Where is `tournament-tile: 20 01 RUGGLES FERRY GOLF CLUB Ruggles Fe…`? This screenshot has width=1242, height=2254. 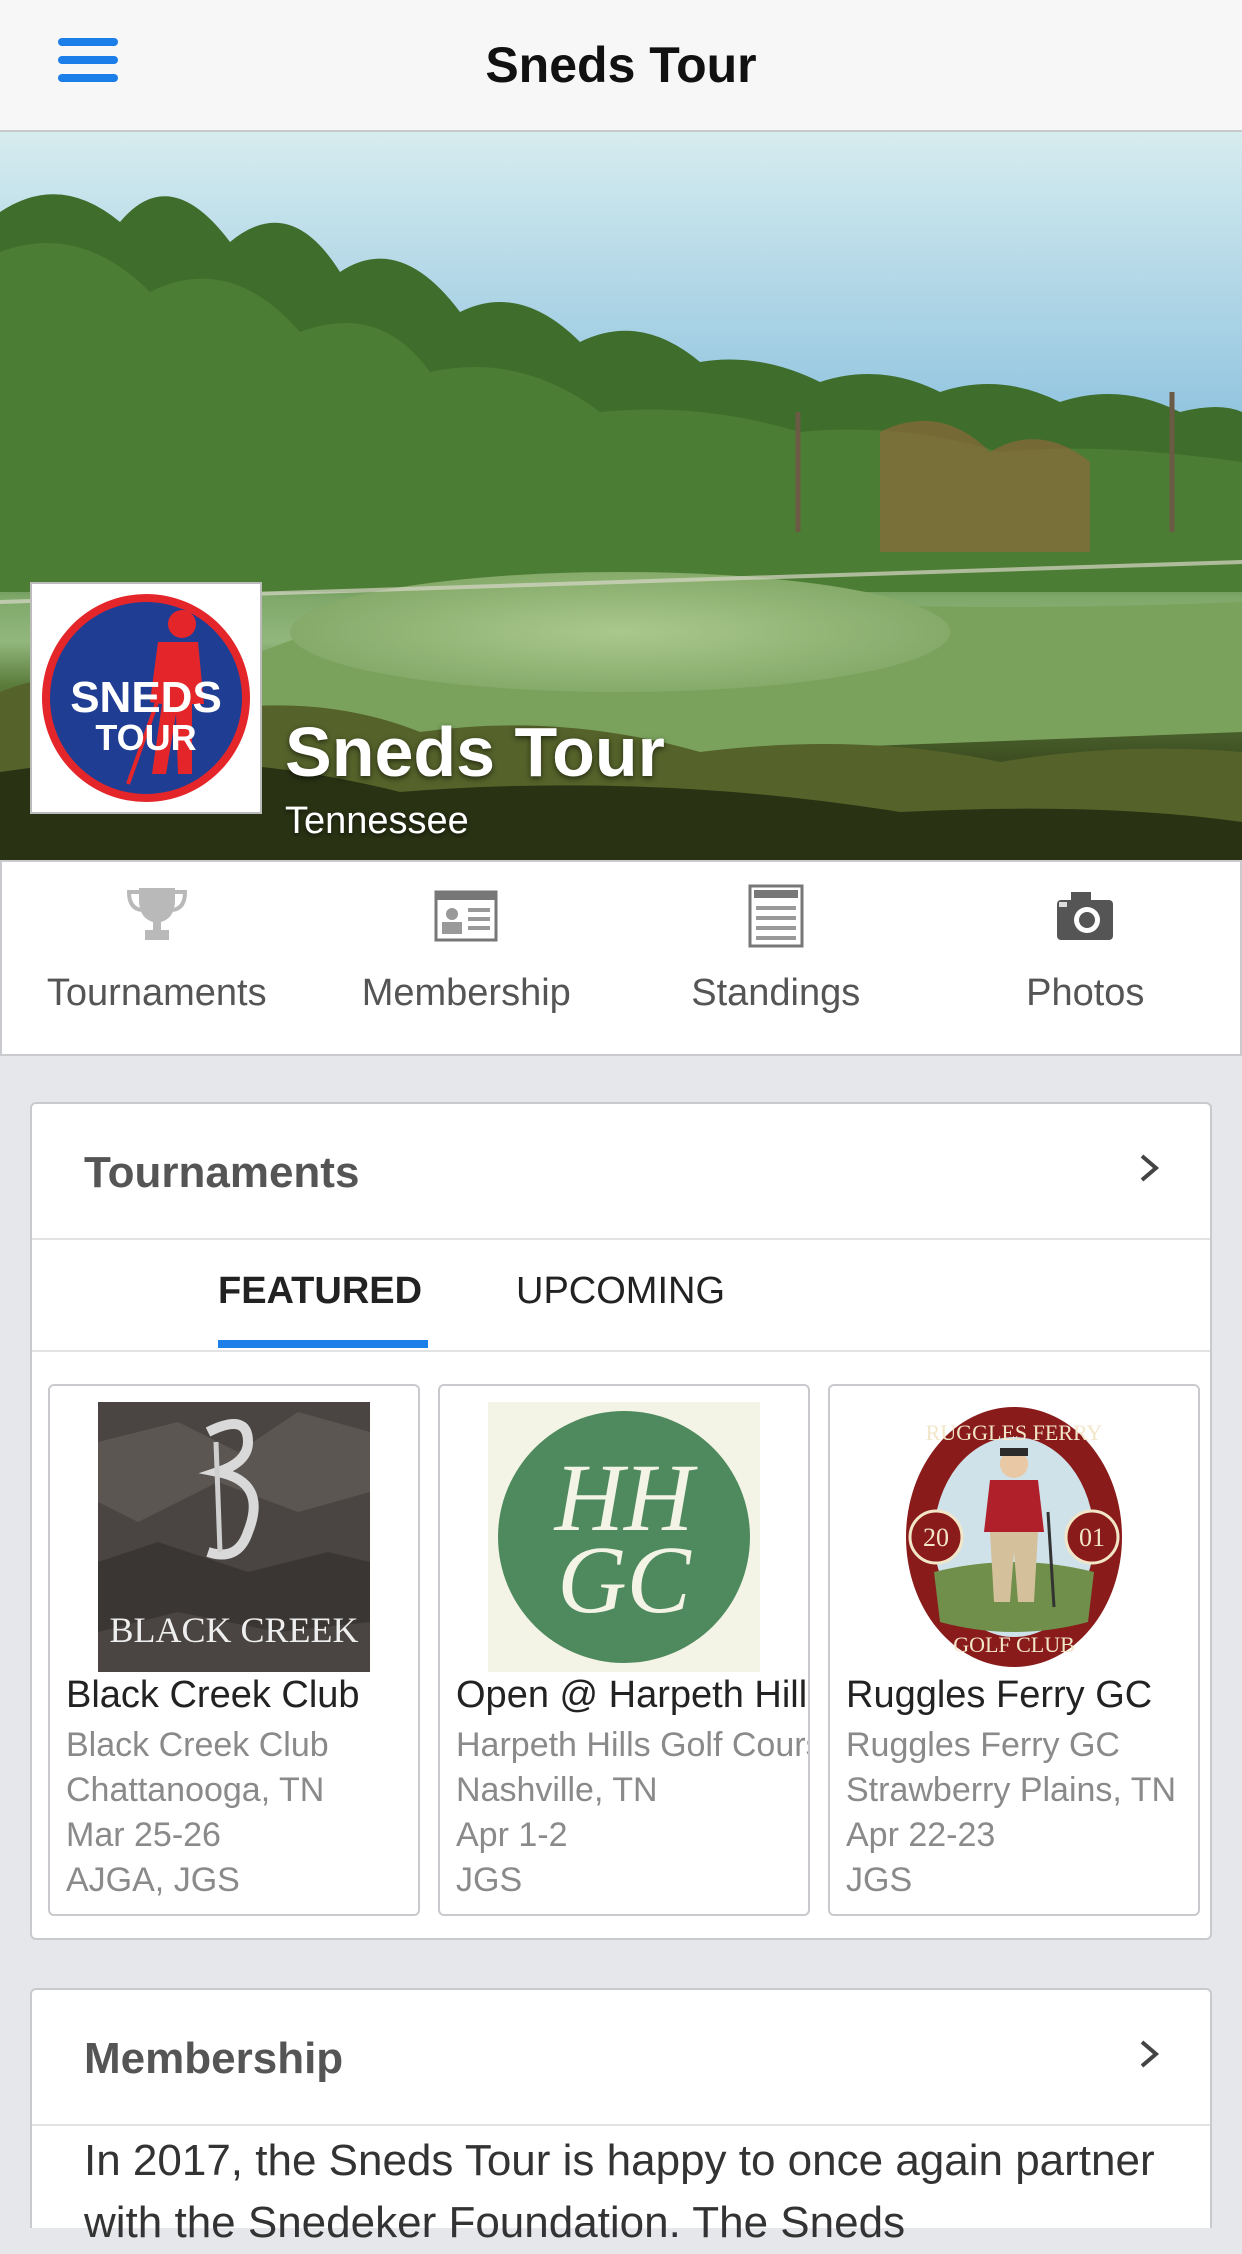 tournament-tile: 20 01 RUGGLES FERRY GOLF CLUB Ruggles Fe… is located at coordinates (1014, 1650).